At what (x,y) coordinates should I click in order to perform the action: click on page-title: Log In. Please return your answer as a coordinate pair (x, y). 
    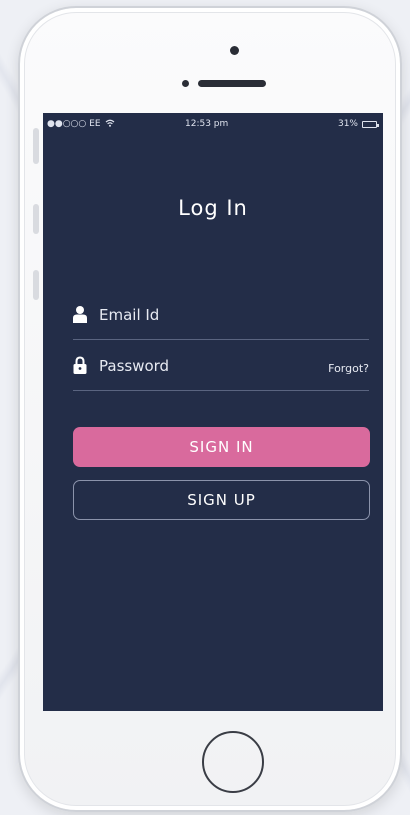
    Looking at the image, I should click on (213, 208).